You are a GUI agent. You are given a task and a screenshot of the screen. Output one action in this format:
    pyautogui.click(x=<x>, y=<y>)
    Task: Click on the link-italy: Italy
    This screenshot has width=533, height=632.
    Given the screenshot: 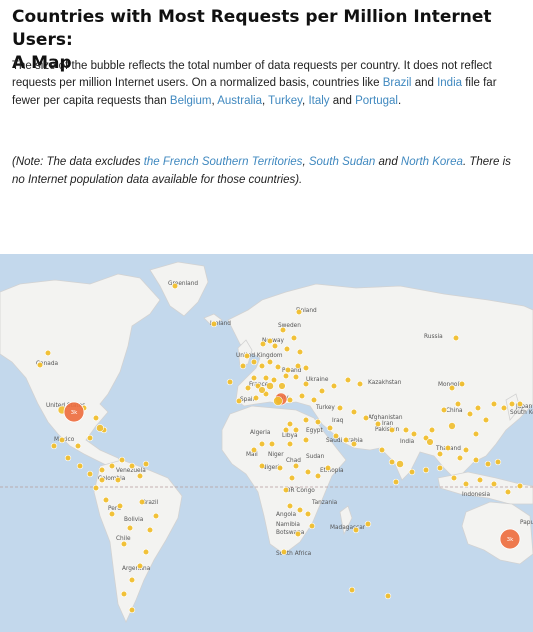 What is the action you would take?
    pyautogui.click(x=318, y=101)
    